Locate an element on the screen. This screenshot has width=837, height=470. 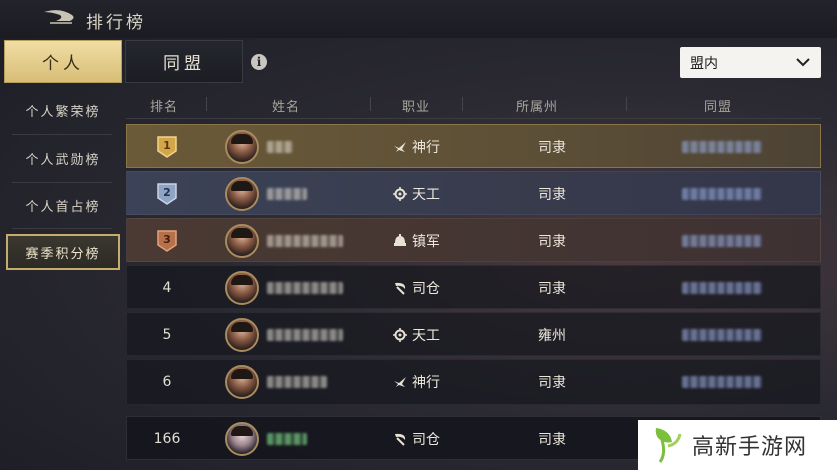
column-header-rank: 排名 is located at coordinates (164, 107).